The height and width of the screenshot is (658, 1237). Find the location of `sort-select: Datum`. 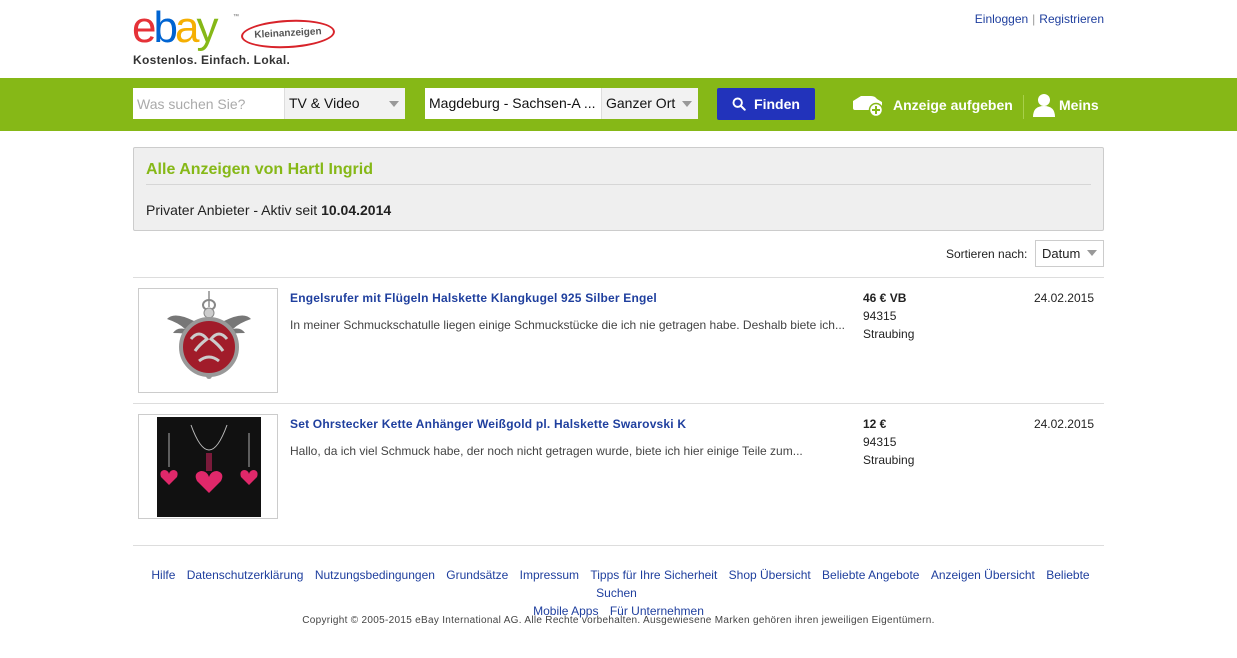

sort-select: Datum is located at coordinates (1069, 253).